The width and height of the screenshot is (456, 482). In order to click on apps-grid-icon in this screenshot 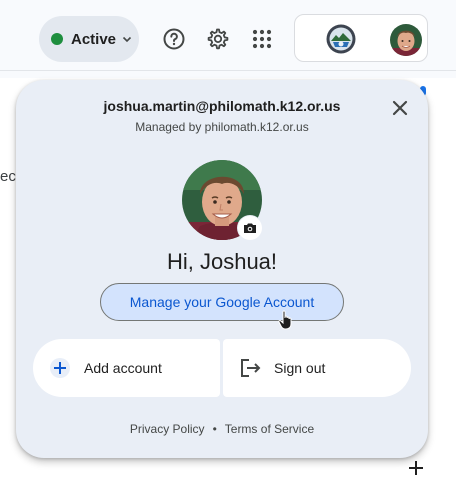, I will do `click(262, 39)`.